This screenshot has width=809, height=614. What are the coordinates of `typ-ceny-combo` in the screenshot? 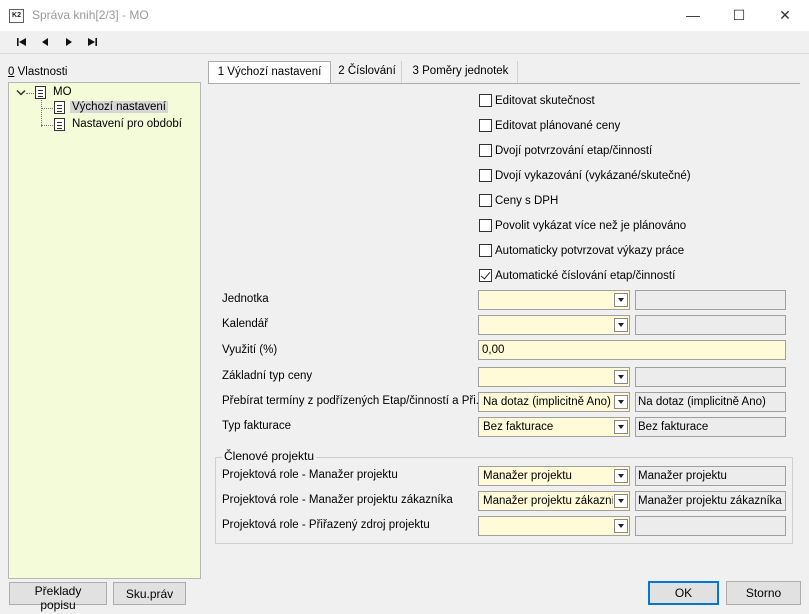 It's located at (554, 377).